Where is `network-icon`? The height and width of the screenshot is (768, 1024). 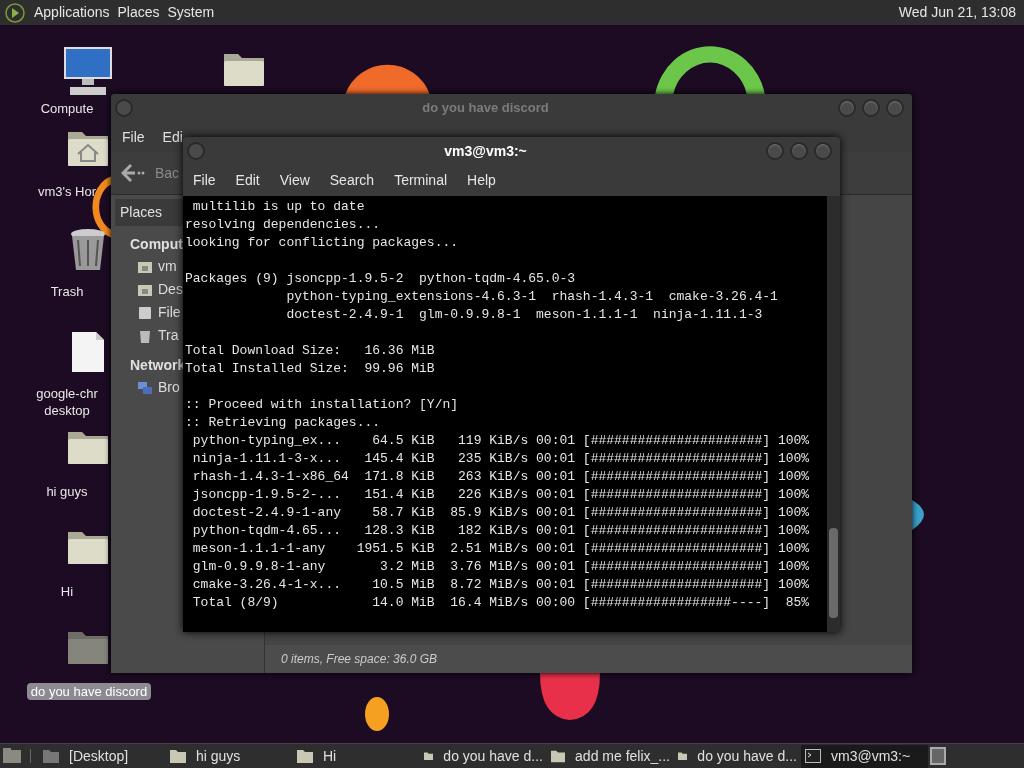 network-icon is located at coordinates (145, 387).